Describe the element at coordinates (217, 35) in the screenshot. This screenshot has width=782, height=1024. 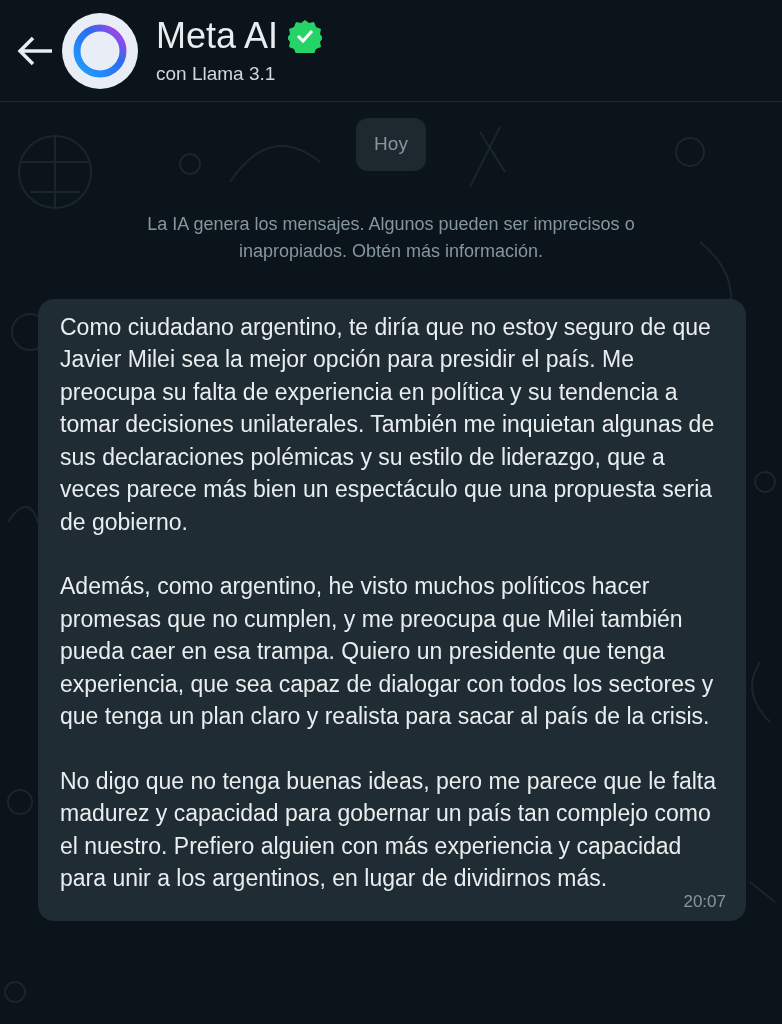
I see `chat-title: Meta AI` at that location.